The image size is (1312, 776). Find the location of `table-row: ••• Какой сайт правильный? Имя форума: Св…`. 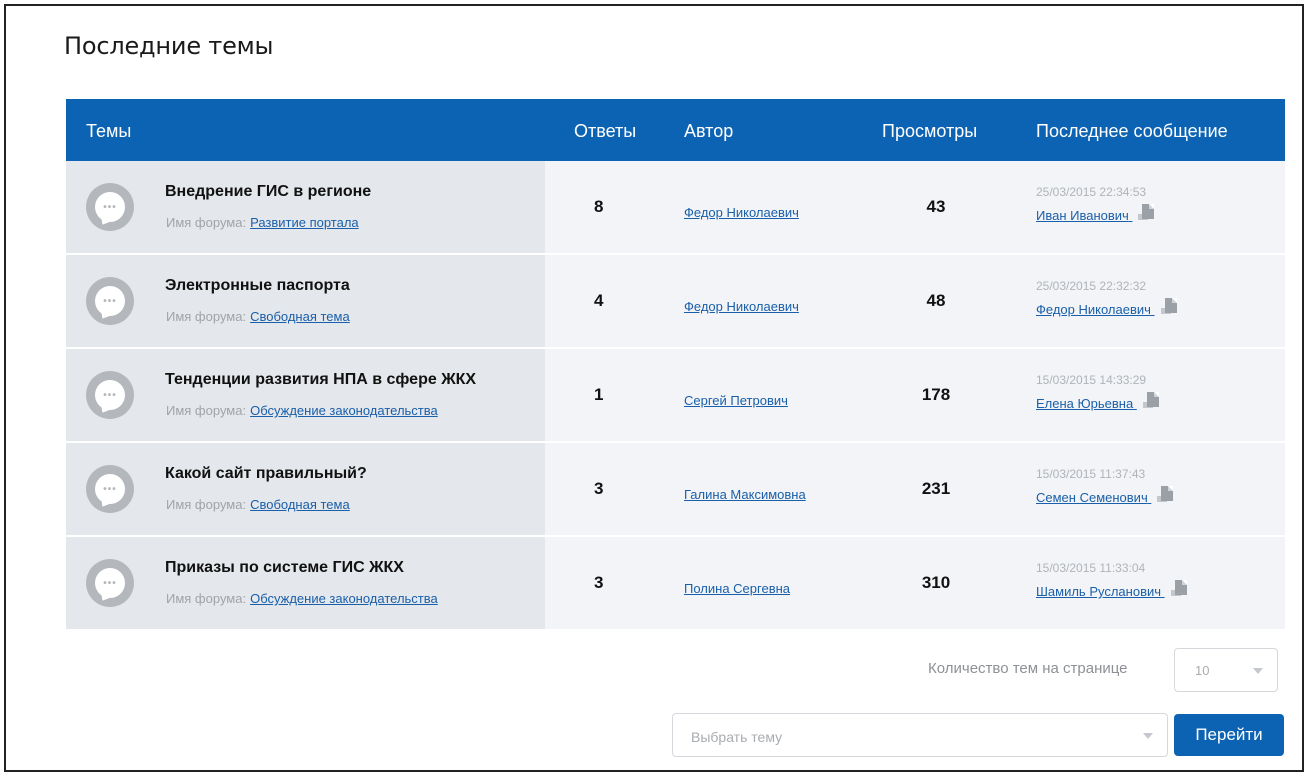

table-row: ••• Какой сайт правильный? Имя форума: Св… is located at coordinates (675, 490).